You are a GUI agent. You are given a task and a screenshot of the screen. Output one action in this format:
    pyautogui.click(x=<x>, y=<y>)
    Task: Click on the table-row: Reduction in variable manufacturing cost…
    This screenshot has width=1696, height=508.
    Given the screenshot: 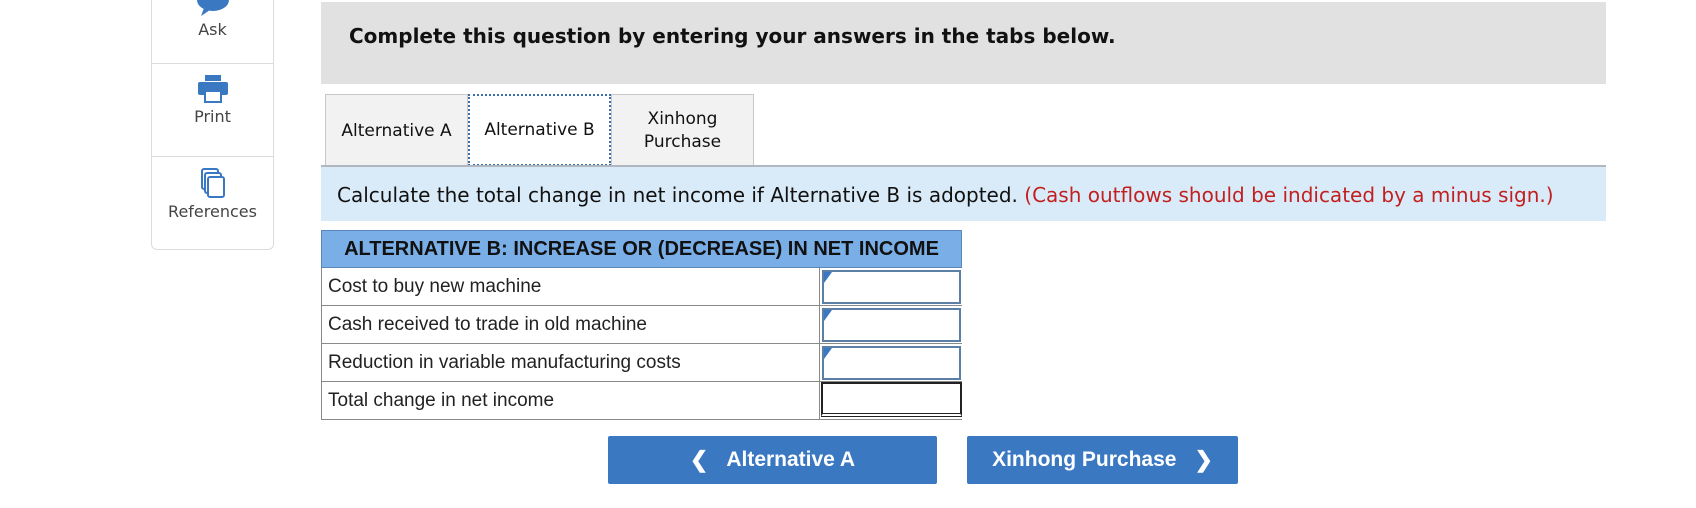 What is the action you would take?
    pyautogui.click(x=641, y=363)
    